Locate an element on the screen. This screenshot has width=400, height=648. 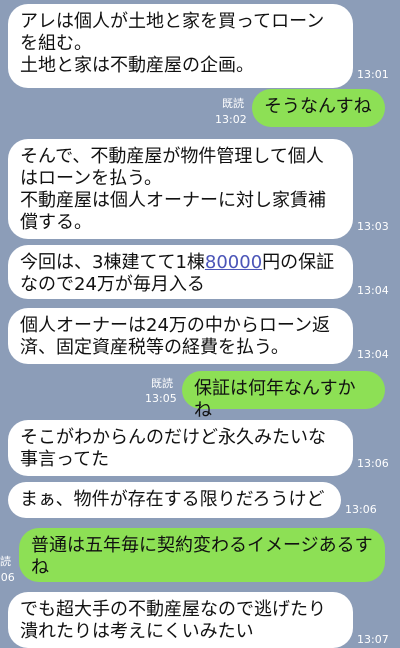
message-bubble-outgoing: そうなんすね is located at coordinates (318, 108).